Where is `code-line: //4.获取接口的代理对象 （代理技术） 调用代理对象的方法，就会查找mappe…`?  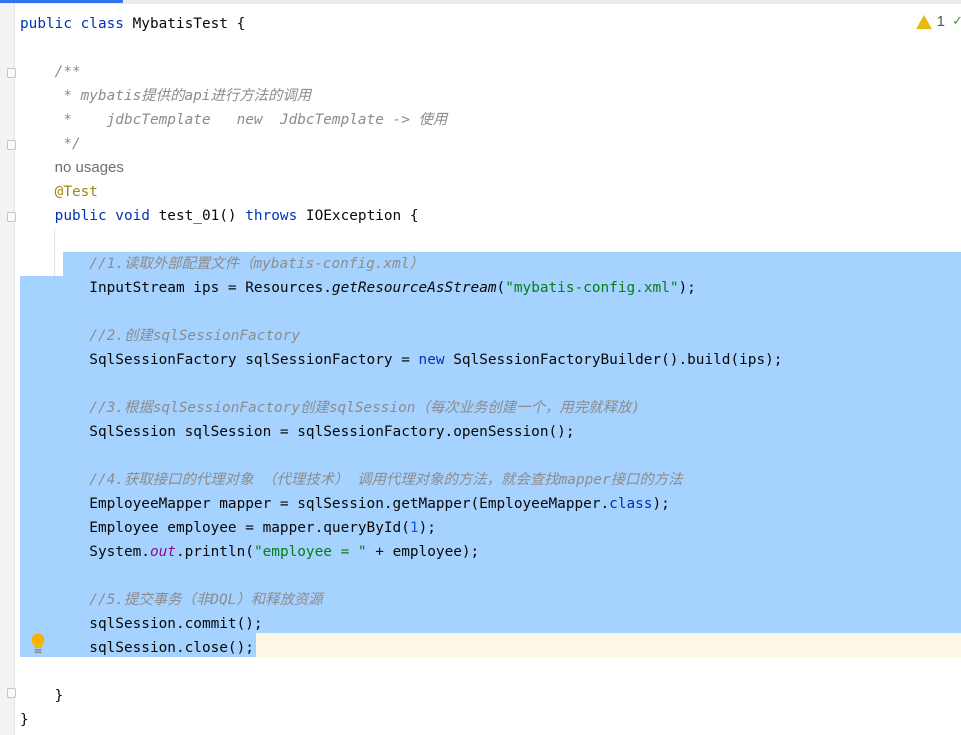
code-line: //4.获取接口的代理对象 （代理技术） 调用代理对象的方法，就会查找mappe… is located at coordinates (401, 480).